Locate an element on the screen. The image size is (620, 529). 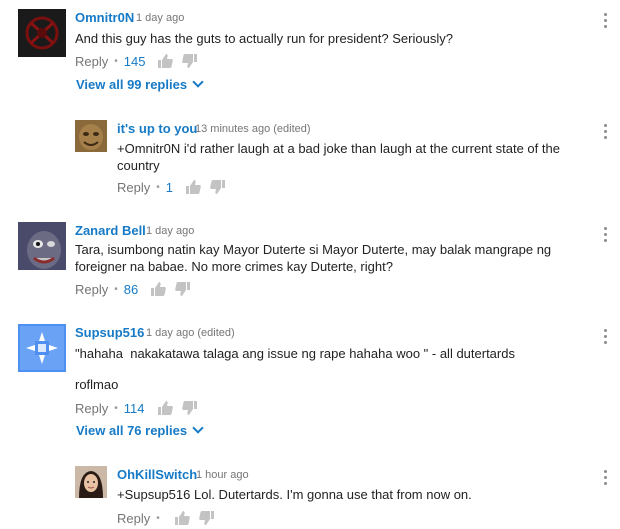
comment-actions: Reply • 114 is located at coordinates (141, 408).